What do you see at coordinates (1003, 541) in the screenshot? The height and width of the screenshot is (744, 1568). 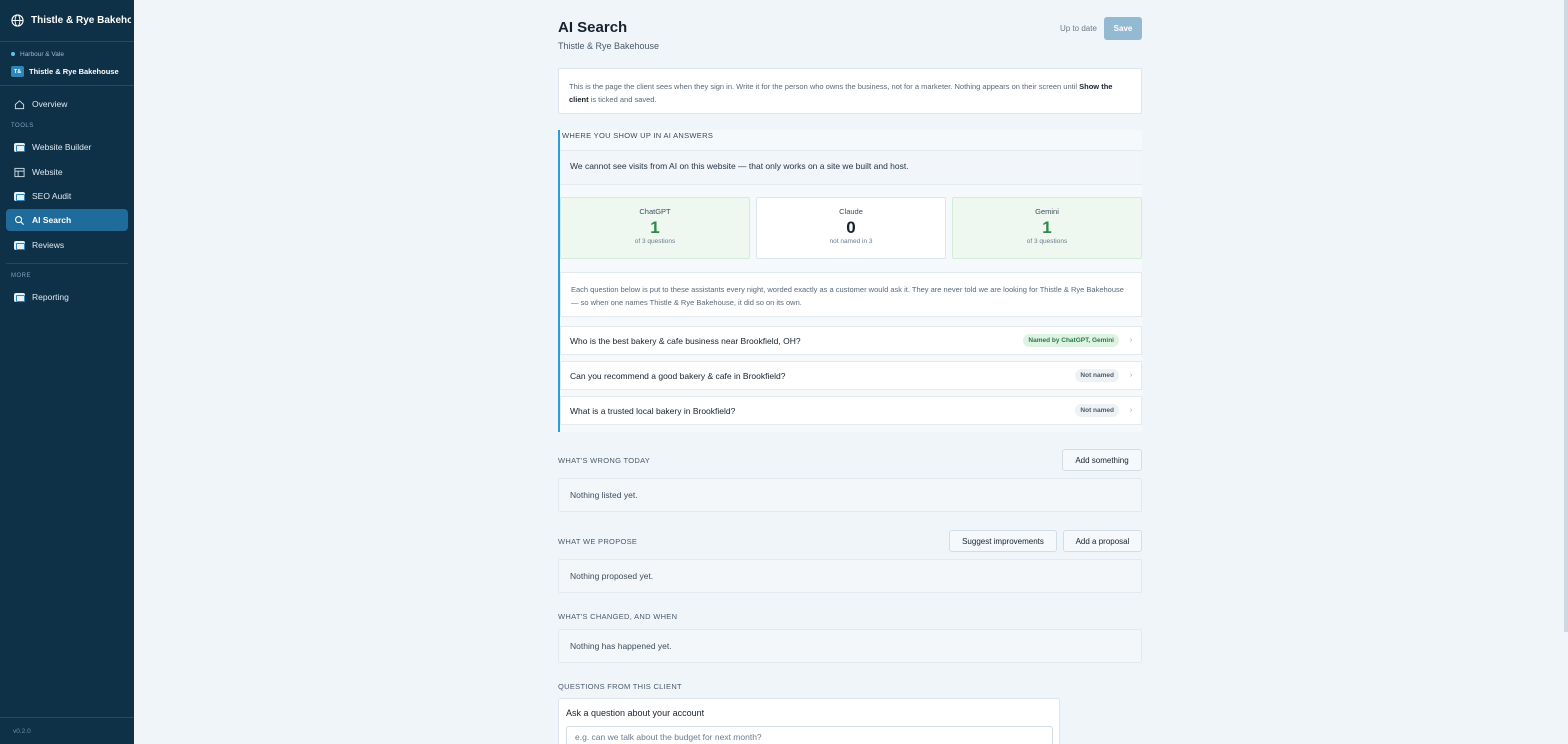 I see `suggest-improvements-button: Suggest improvements` at bounding box center [1003, 541].